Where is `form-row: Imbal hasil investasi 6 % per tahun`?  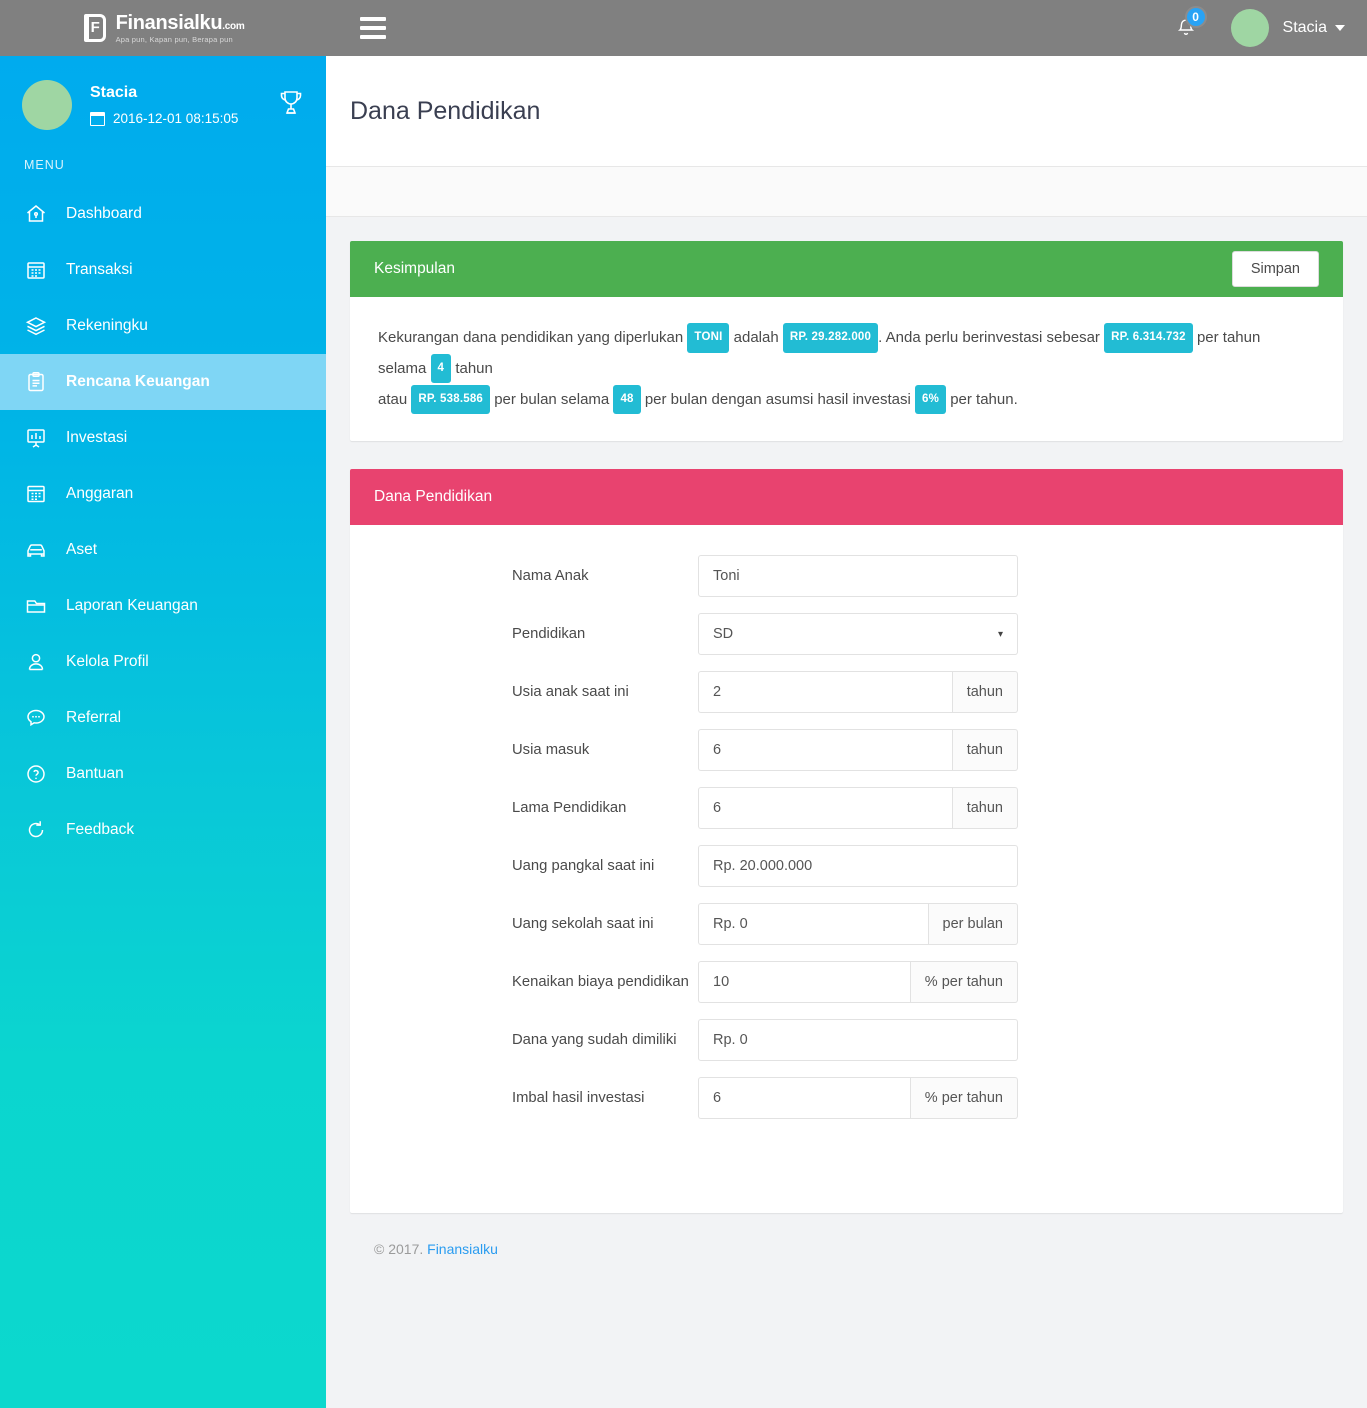 form-row: Imbal hasil investasi 6 % per tahun is located at coordinates (846, 1098).